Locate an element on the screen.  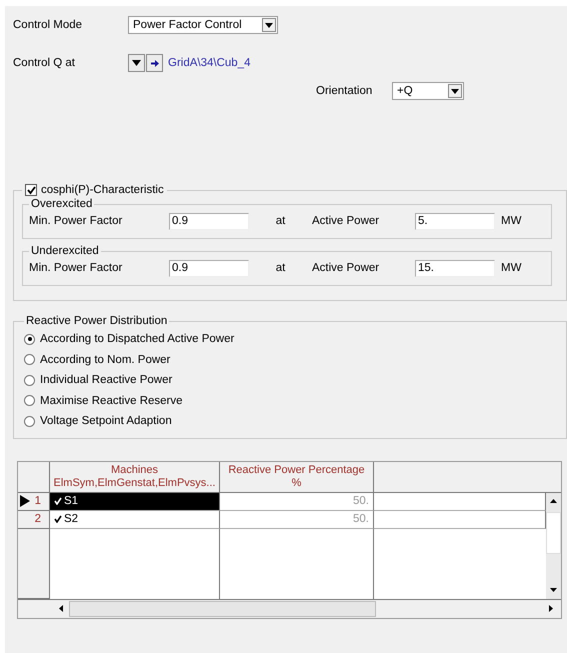
arrow-right-icon is located at coordinates (154, 63).